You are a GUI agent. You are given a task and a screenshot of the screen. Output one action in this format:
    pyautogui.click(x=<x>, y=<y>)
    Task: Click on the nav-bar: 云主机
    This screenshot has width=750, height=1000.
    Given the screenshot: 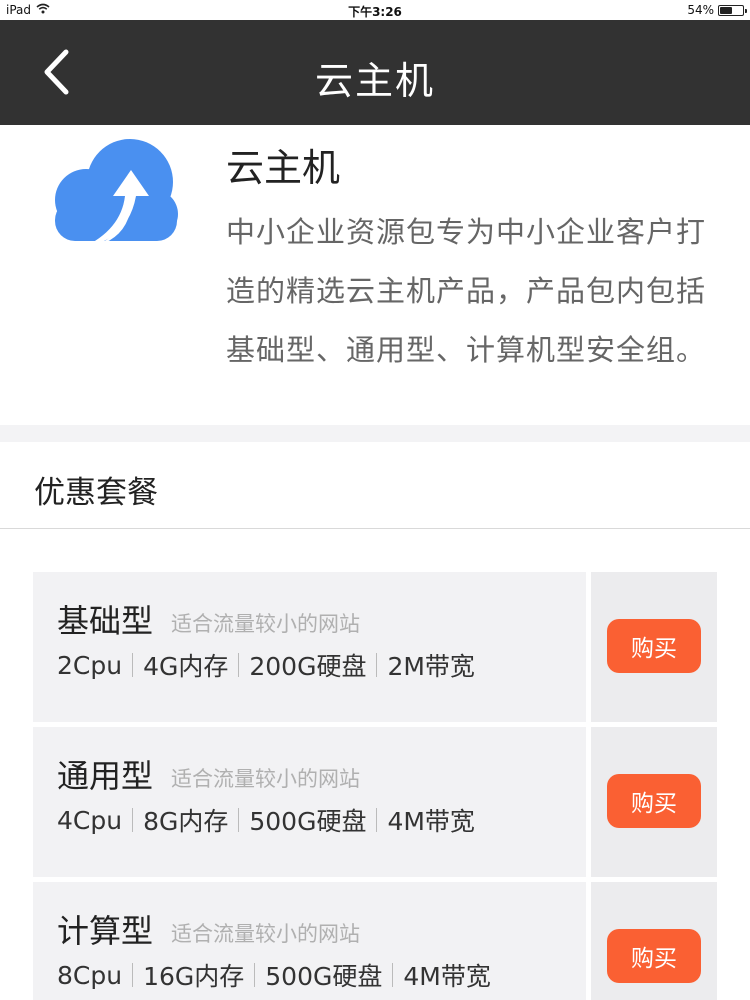 What is the action you would take?
    pyautogui.click(x=375, y=72)
    